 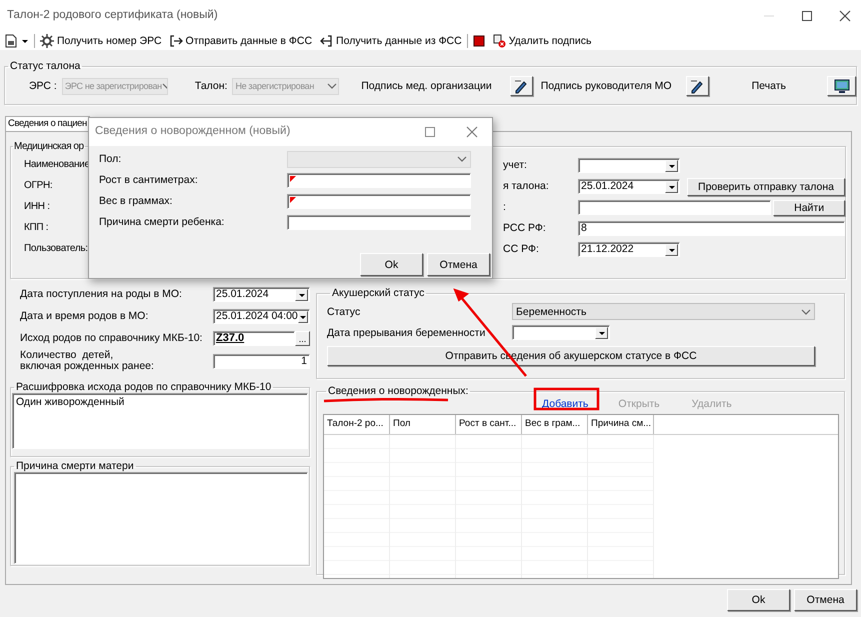 What do you see at coordinates (143, 387) in the screenshot?
I see `group-title: Расшифровка исхода родов по справочнику МКБ-10` at bounding box center [143, 387].